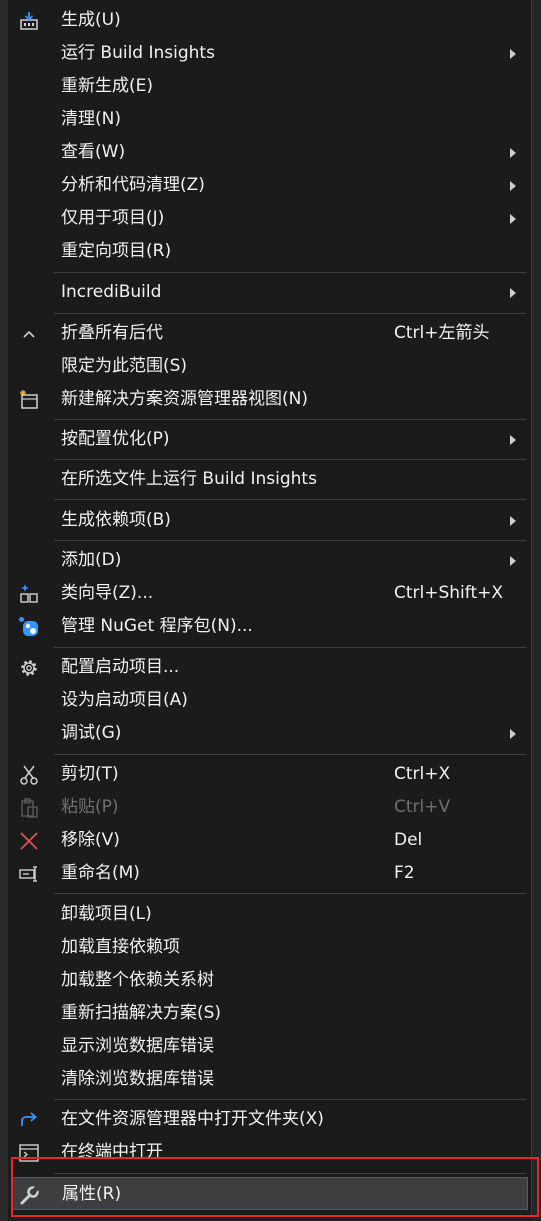  Describe the element at coordinates (112, 1152) in the screenshot. I see `menu-item-label: 在终端中打开` at that location.